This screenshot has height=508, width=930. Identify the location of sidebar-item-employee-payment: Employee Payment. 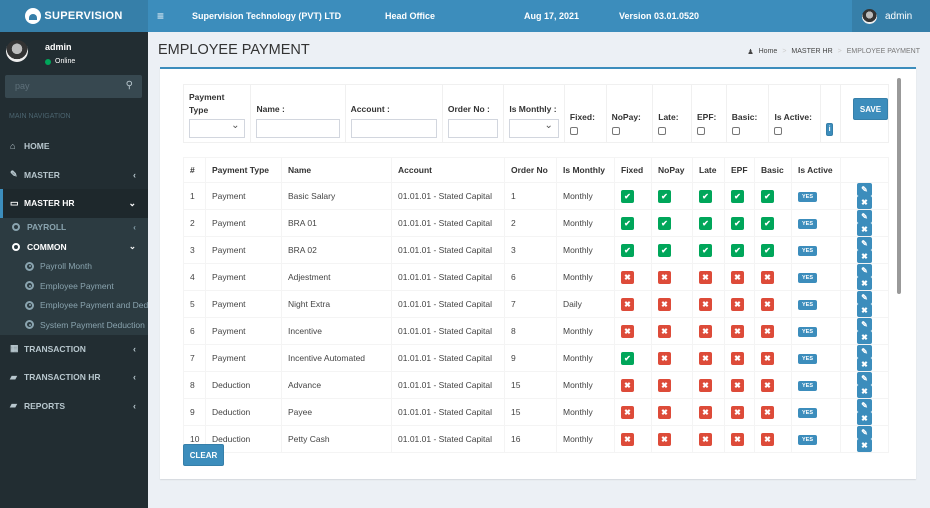
(74, 286).